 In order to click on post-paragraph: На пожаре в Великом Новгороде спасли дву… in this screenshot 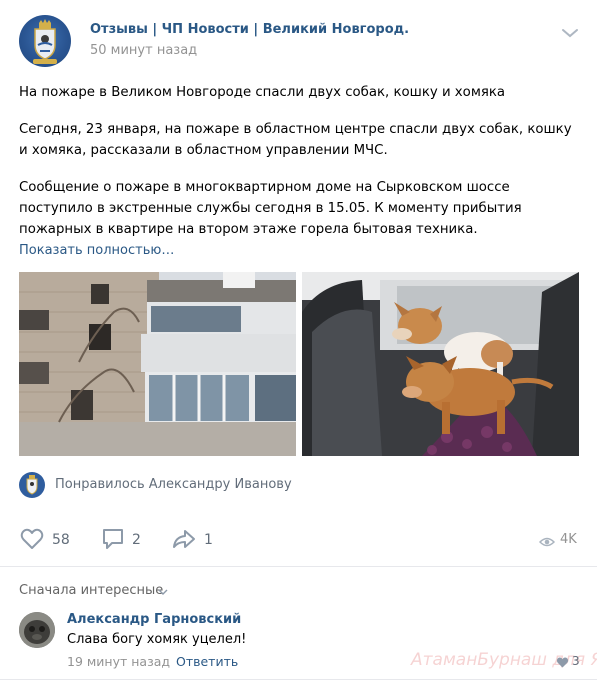, I will do `click(262, 92)`.